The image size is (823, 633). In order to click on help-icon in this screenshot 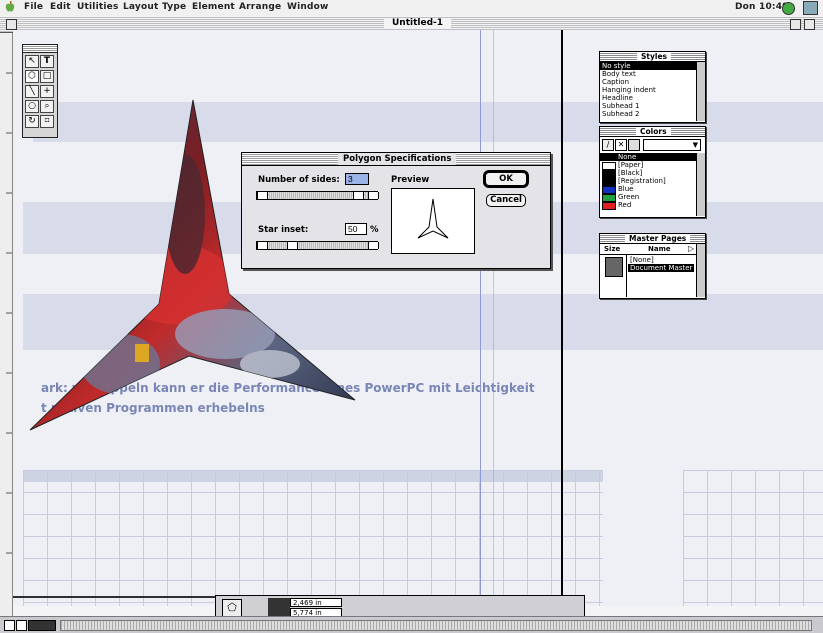, I will do `click(788, 8)`.